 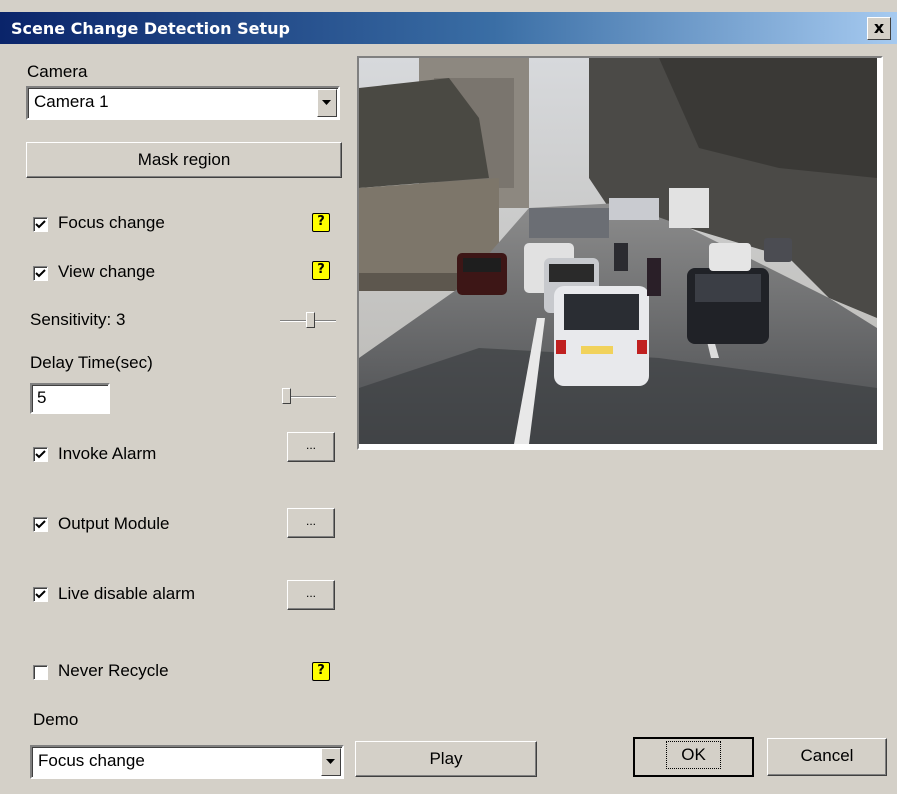 I want to click on focus-change-checkbox, so click(x=40, y=224).